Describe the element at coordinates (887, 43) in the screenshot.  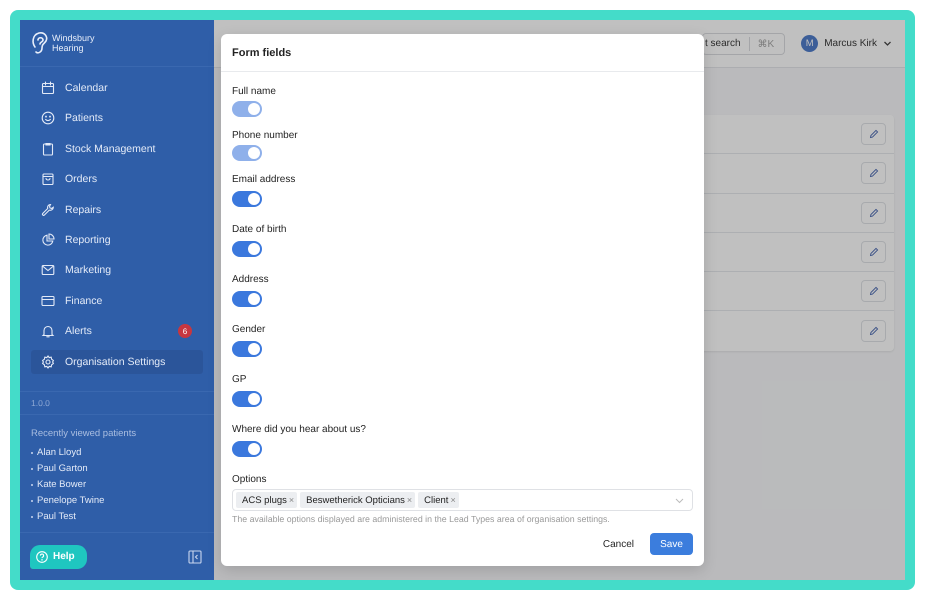
I see `chevron-down-icon` at that location.